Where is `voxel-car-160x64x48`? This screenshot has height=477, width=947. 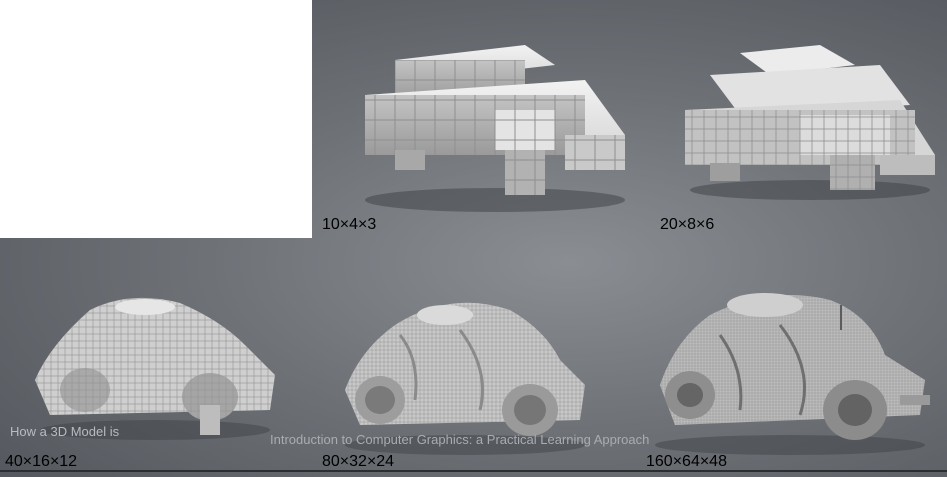
voxel-car-160x64x48 is located at coordinates (792, 374).